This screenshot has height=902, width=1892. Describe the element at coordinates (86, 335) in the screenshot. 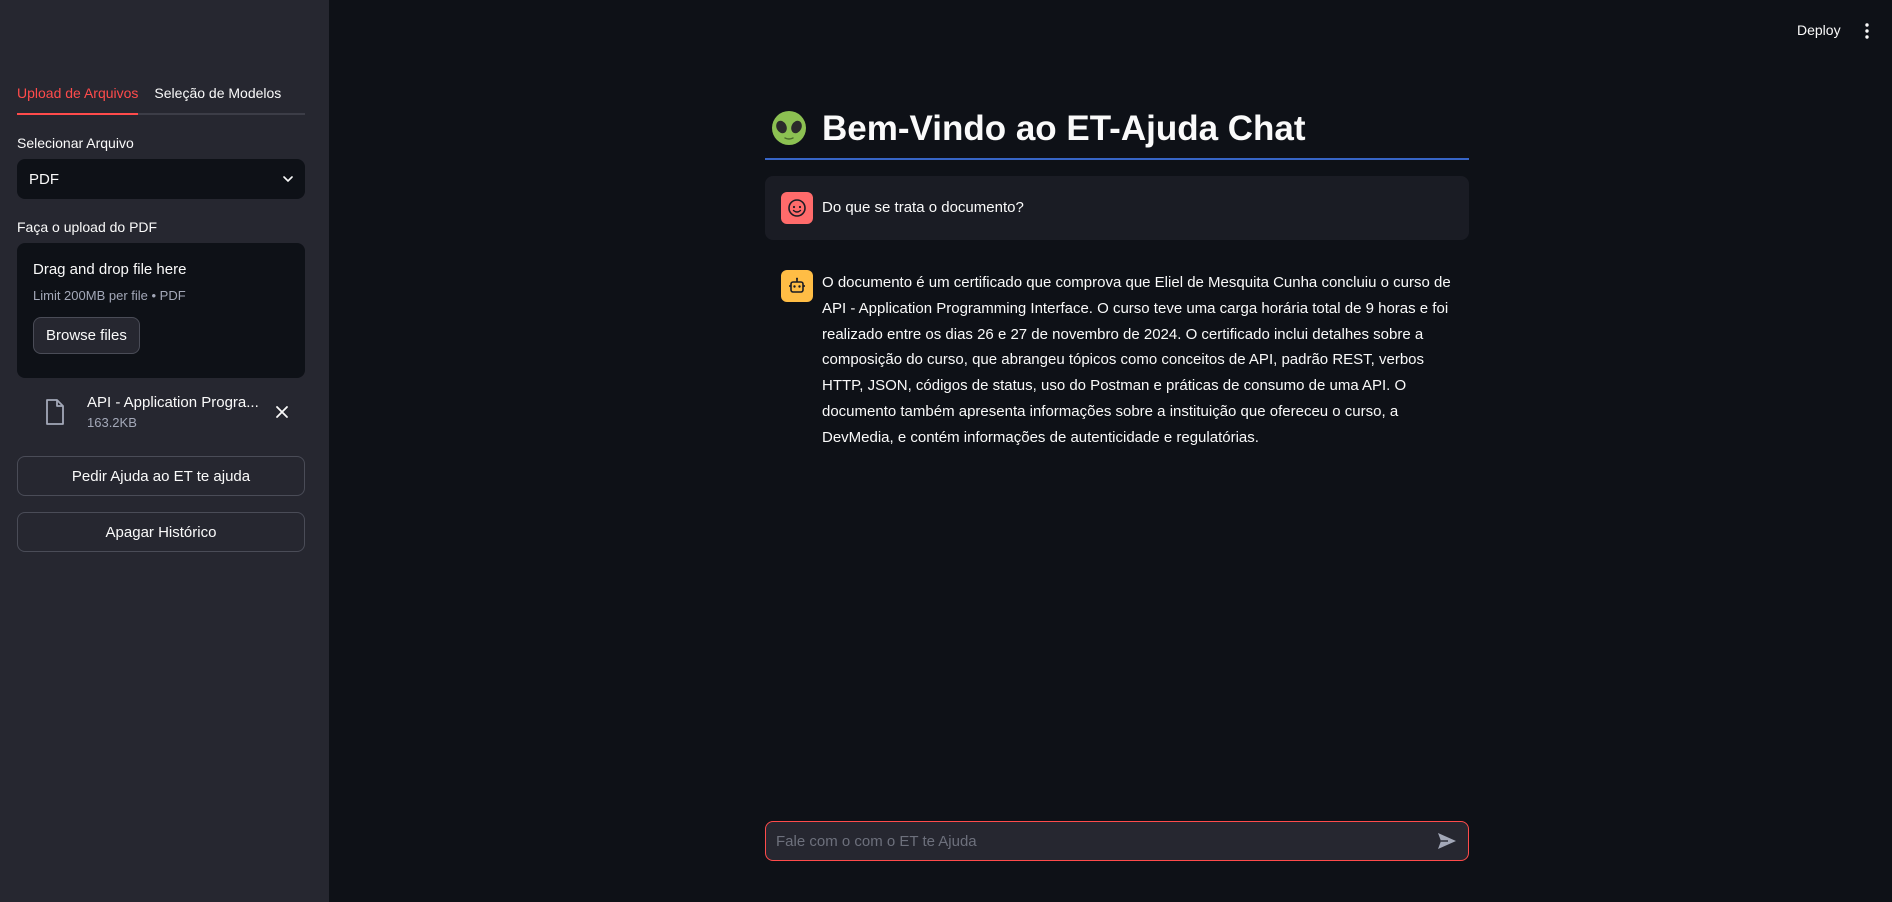

I see `browse-files-button: Browse files` at that location.